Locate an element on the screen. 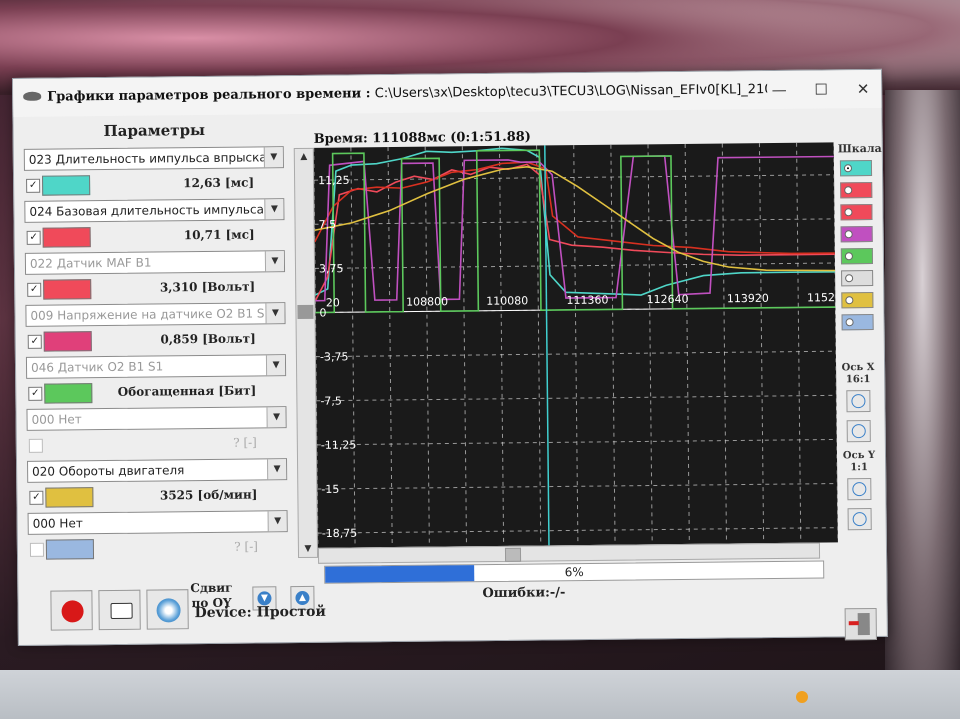  parameter-select: 024 Базовая длительность импульса ▼ is located at coordinates (154, 210).